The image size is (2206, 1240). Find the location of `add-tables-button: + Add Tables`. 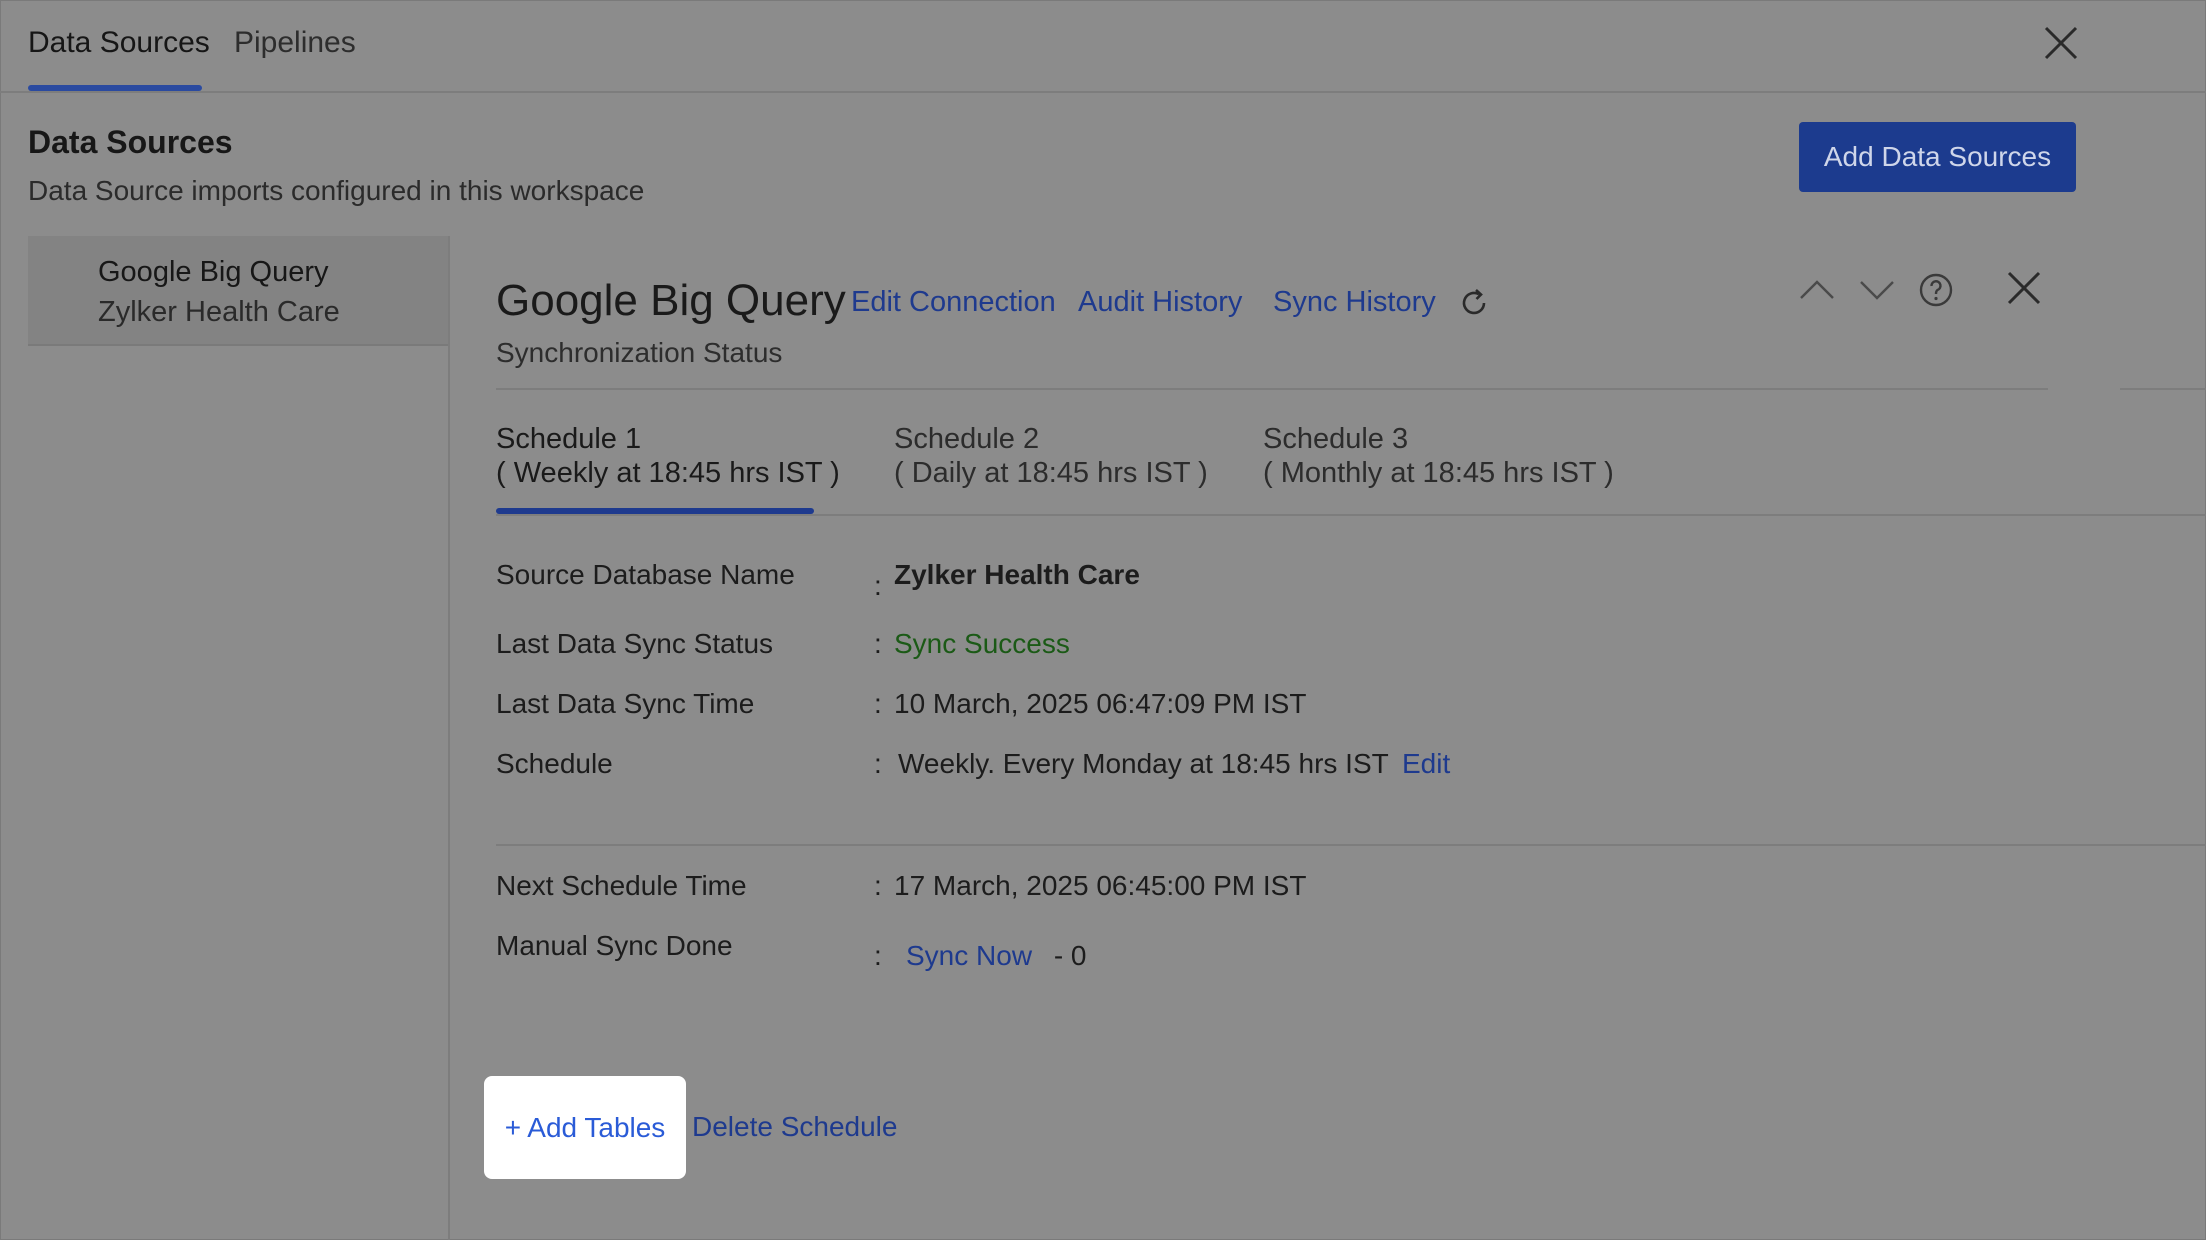

add-tables-button: + Add Tables is located at coordinates (585, 1127).